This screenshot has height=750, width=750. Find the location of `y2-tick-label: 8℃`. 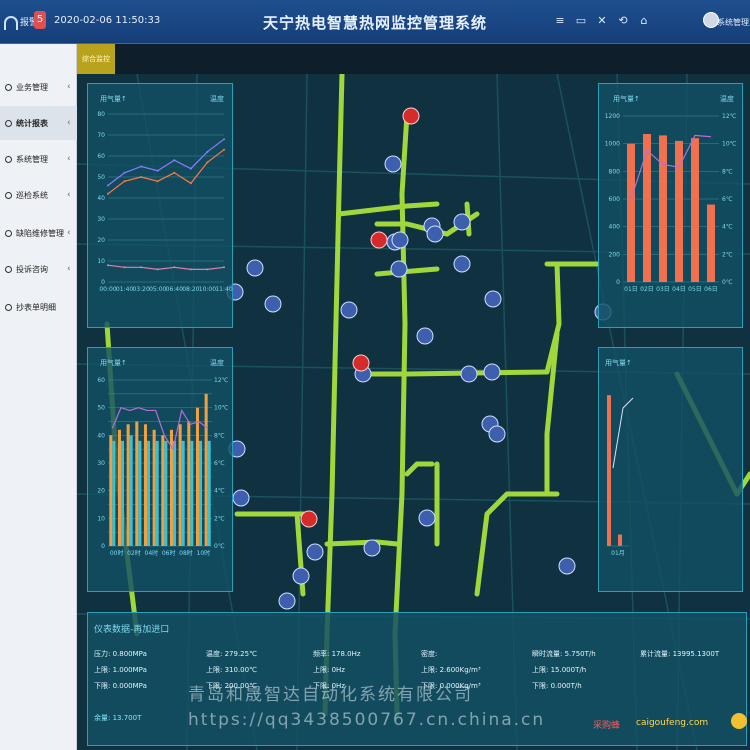

y2-tick-label: 8℃ is located at coordinates (219, 435).